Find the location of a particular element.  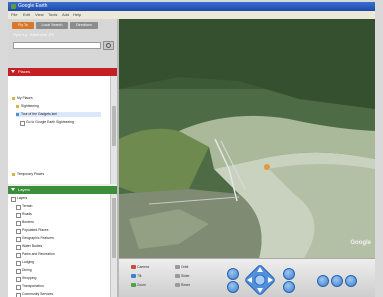

layers-scrollbar is located at coordinates (113, 245).